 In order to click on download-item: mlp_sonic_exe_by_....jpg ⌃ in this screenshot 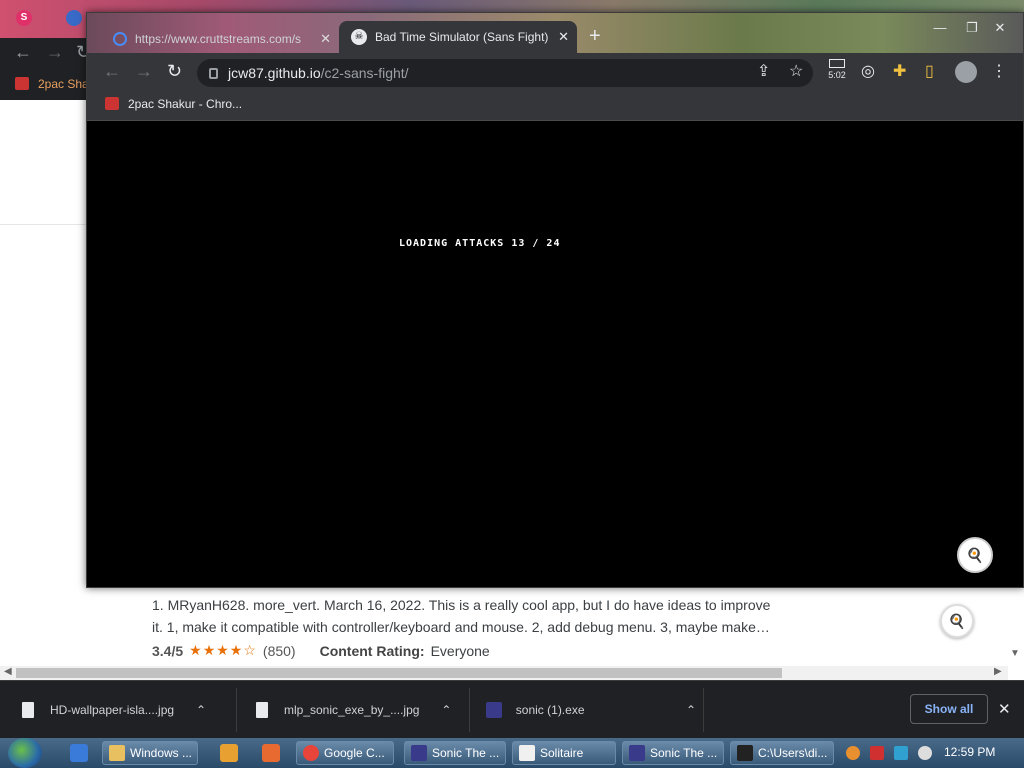, I will do `click(356, 710)`.